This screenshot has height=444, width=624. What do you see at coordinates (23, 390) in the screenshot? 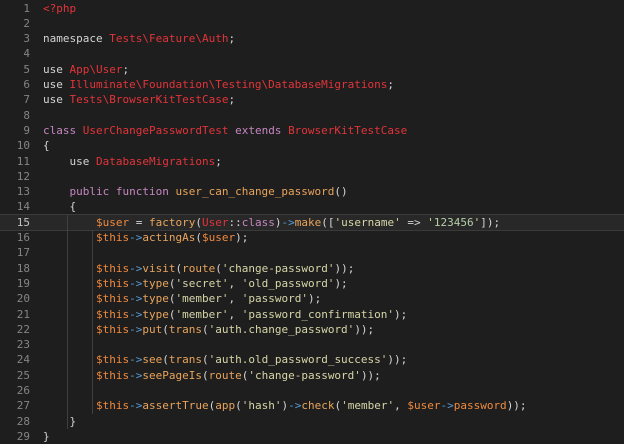
I see `line-number: 26` at bounding box center [23, 390].